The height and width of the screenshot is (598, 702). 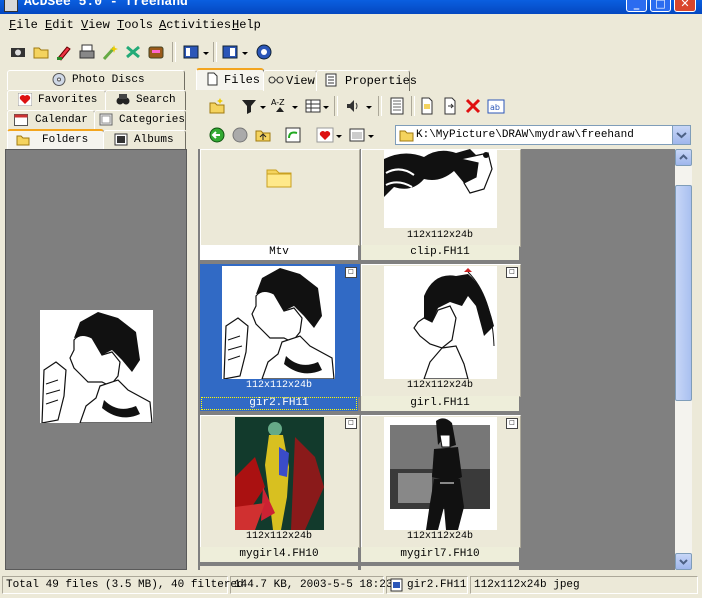 I want to click on sort-az-icon: A-Z, so click(x=279, y=105).